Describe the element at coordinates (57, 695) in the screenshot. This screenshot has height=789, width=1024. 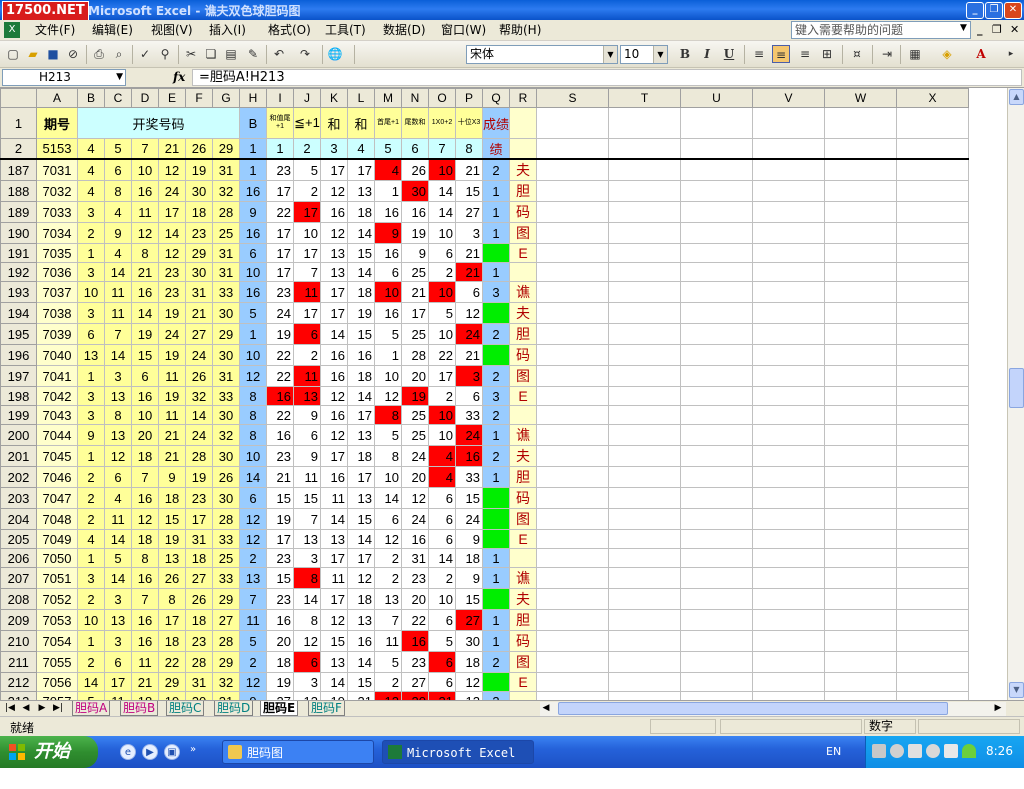
I see `cell-issue: 7057` at that location.